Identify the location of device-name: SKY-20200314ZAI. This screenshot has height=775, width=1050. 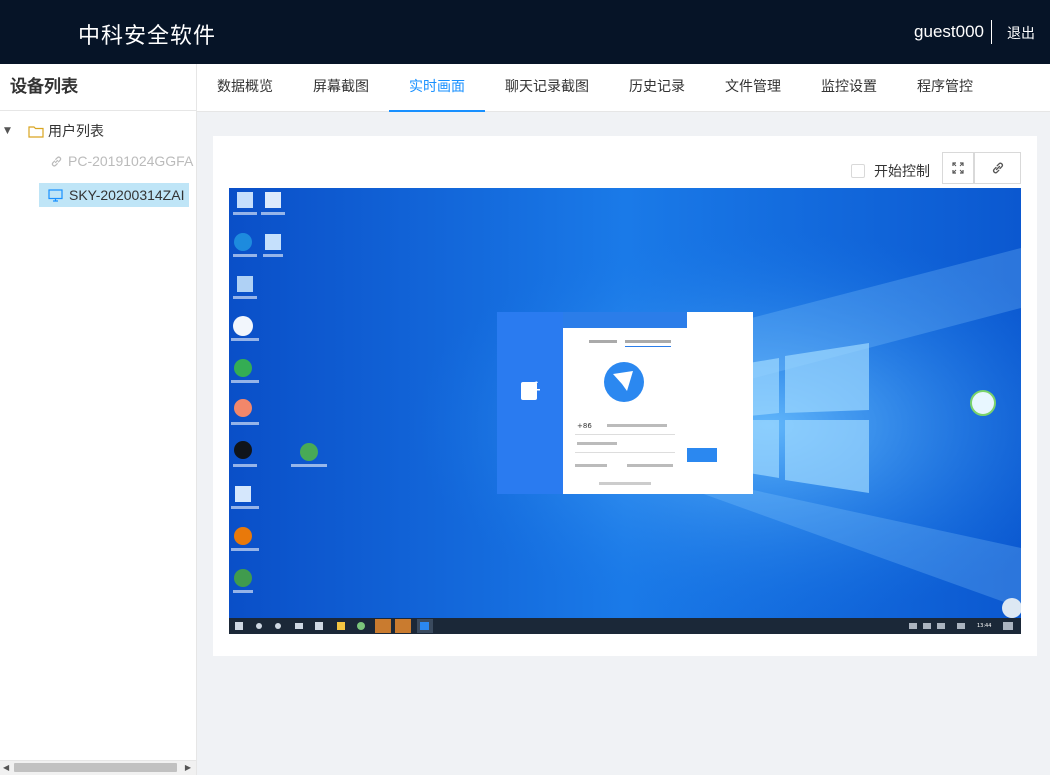
(127, 195).